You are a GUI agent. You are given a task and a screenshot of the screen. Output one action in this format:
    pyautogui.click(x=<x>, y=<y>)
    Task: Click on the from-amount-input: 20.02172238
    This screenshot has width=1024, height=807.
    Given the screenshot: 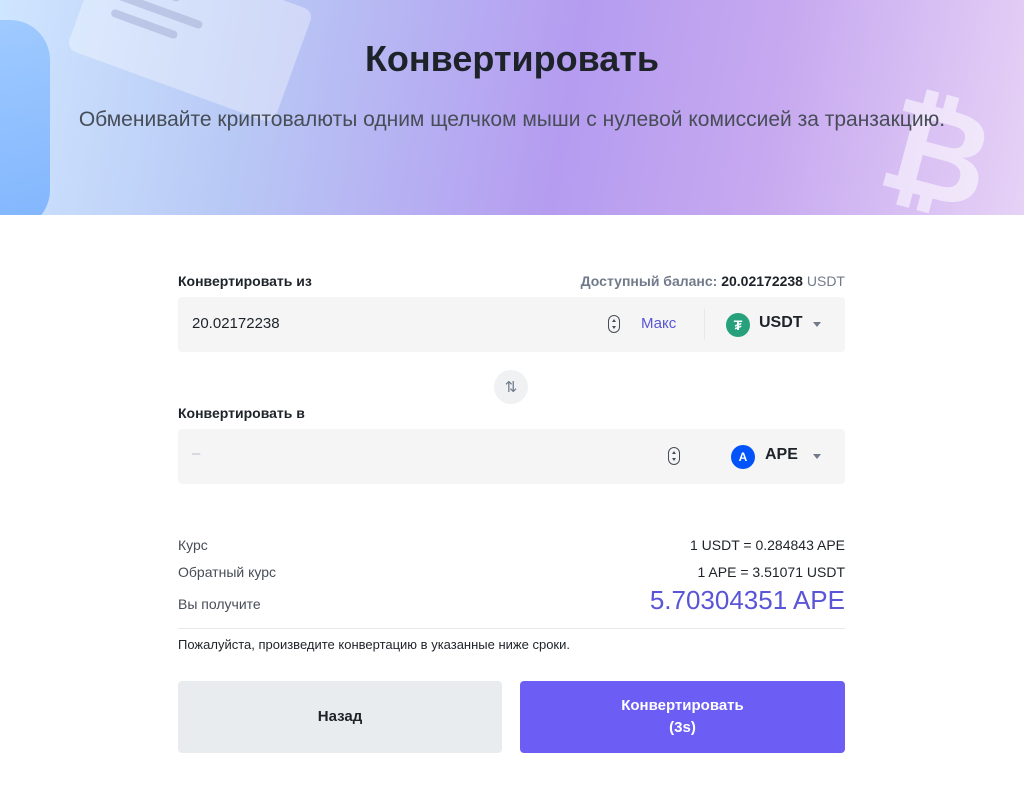 What is the action you would take?
    pyautogui.click(x=236, y=323)
    